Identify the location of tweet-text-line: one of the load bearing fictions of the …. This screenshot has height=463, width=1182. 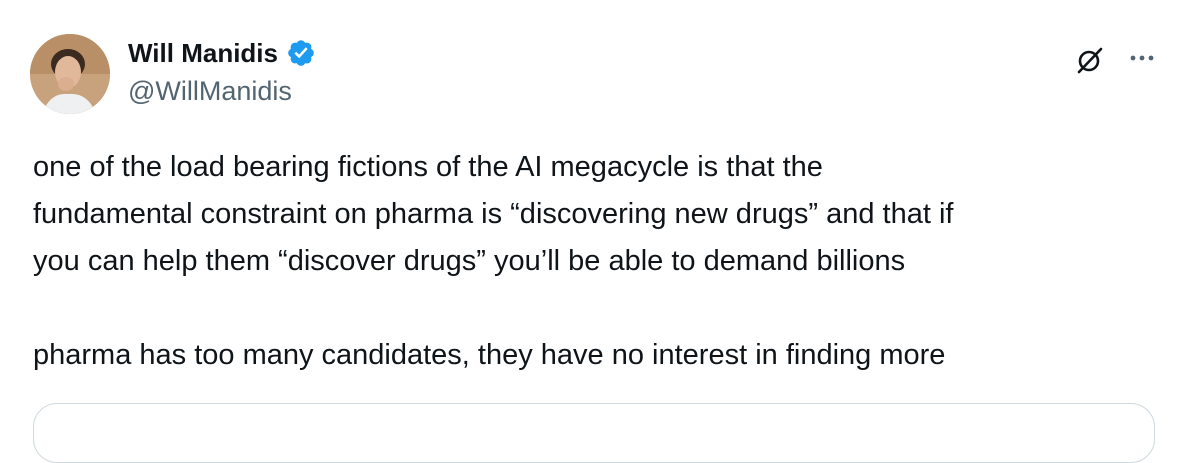
(428, 167).